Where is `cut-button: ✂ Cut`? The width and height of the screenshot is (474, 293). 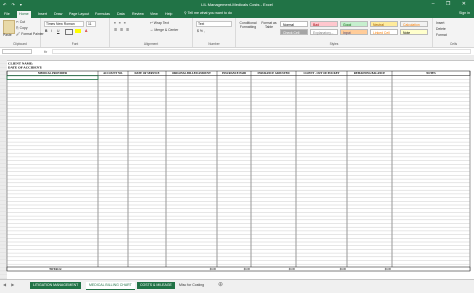 cut-button: ✂ Cut is located at coordinates (20, 22).